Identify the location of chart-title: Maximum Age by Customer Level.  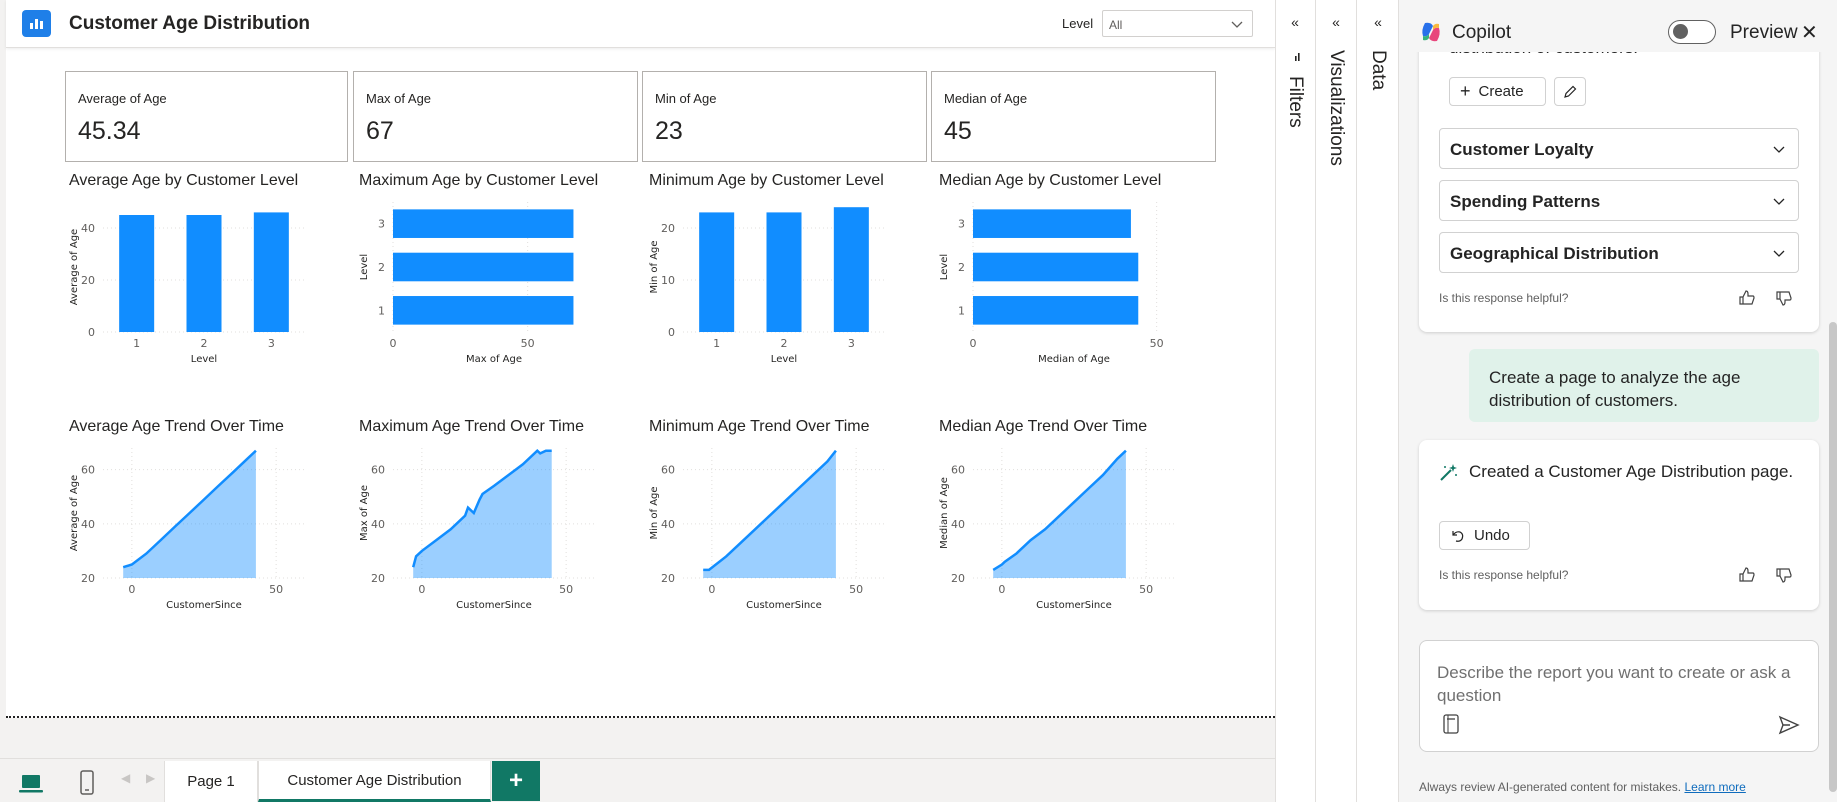
(479, 180).